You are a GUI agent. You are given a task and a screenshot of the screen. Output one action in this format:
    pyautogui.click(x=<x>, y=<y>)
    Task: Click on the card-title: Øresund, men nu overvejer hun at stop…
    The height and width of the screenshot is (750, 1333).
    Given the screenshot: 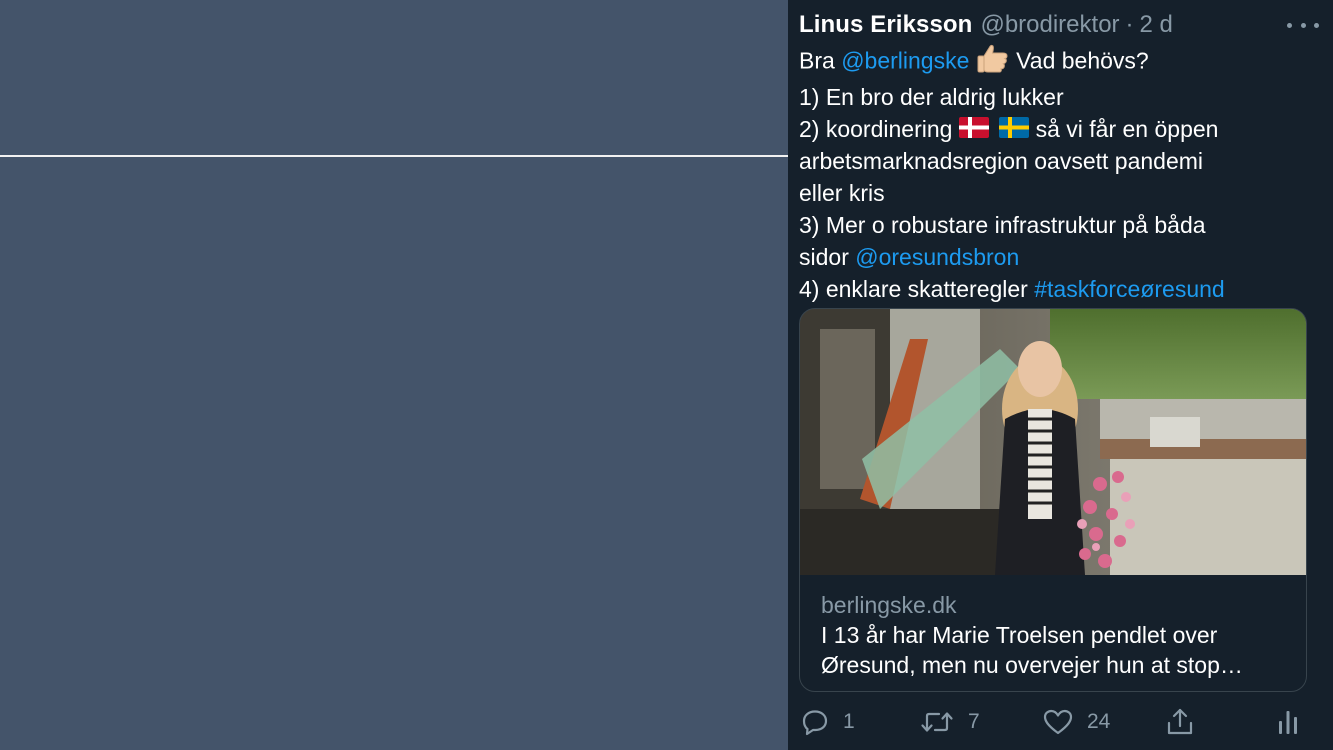 What is the action you would take?
    pyautogui.click(x=1032, y=665)
    